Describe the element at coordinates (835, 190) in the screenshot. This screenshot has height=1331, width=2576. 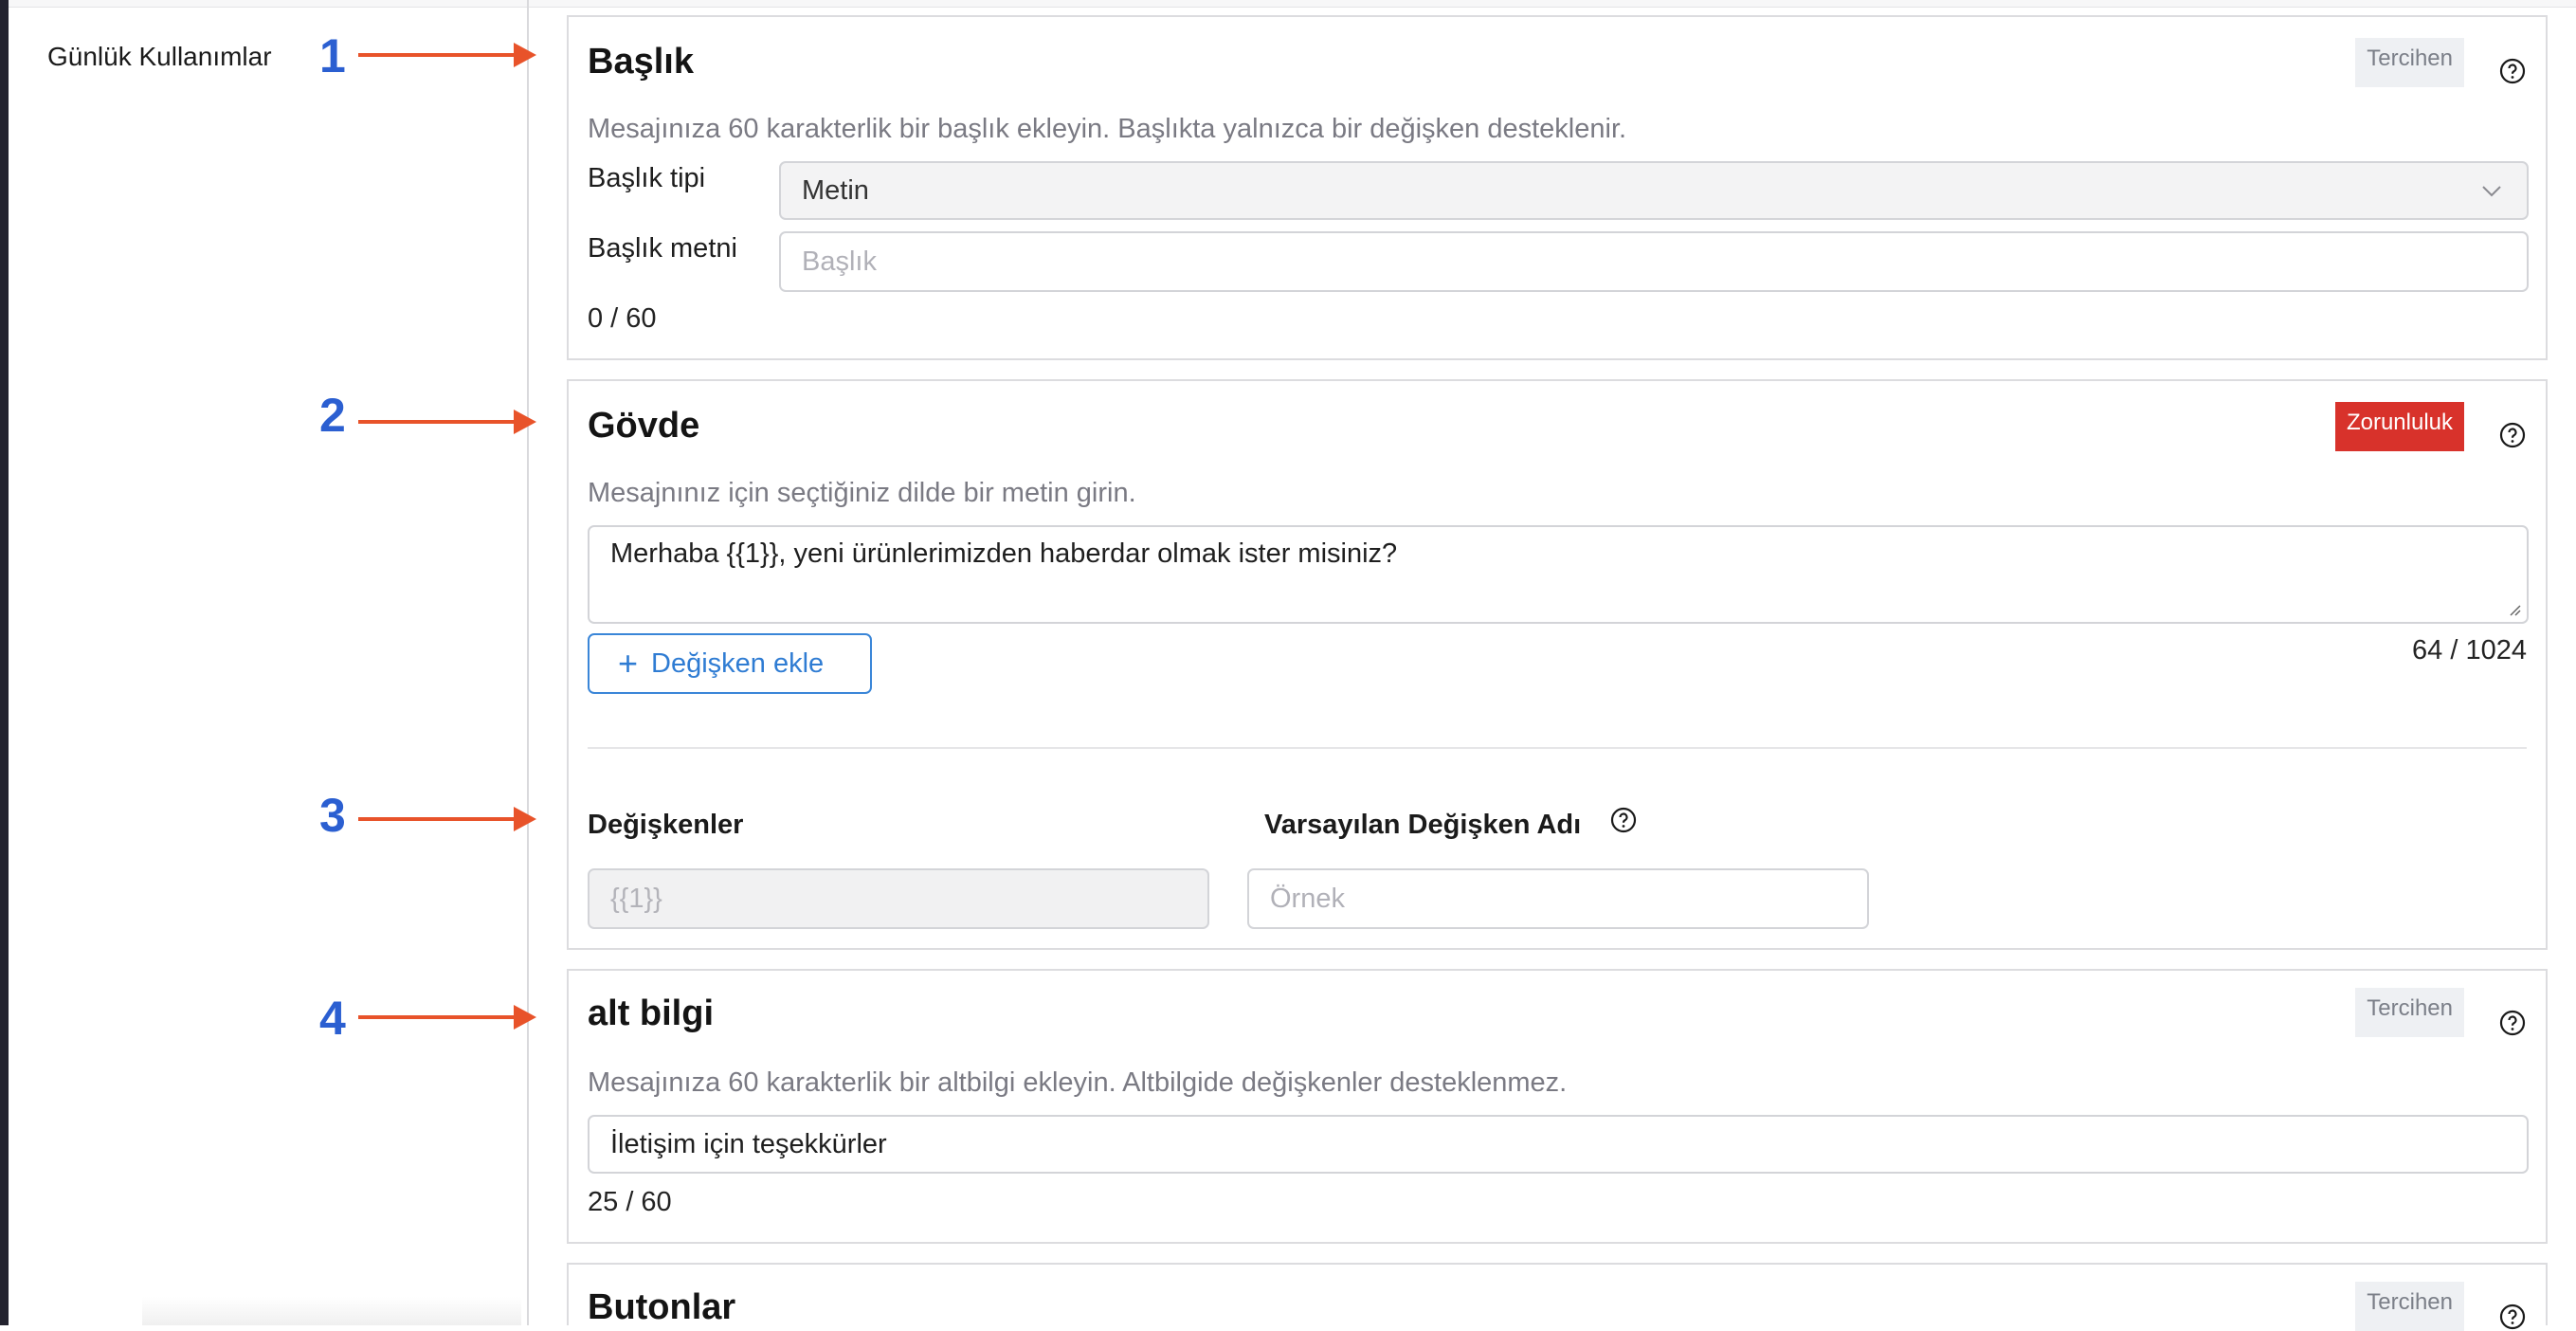
I see `header-type-value: Metin` at that location.